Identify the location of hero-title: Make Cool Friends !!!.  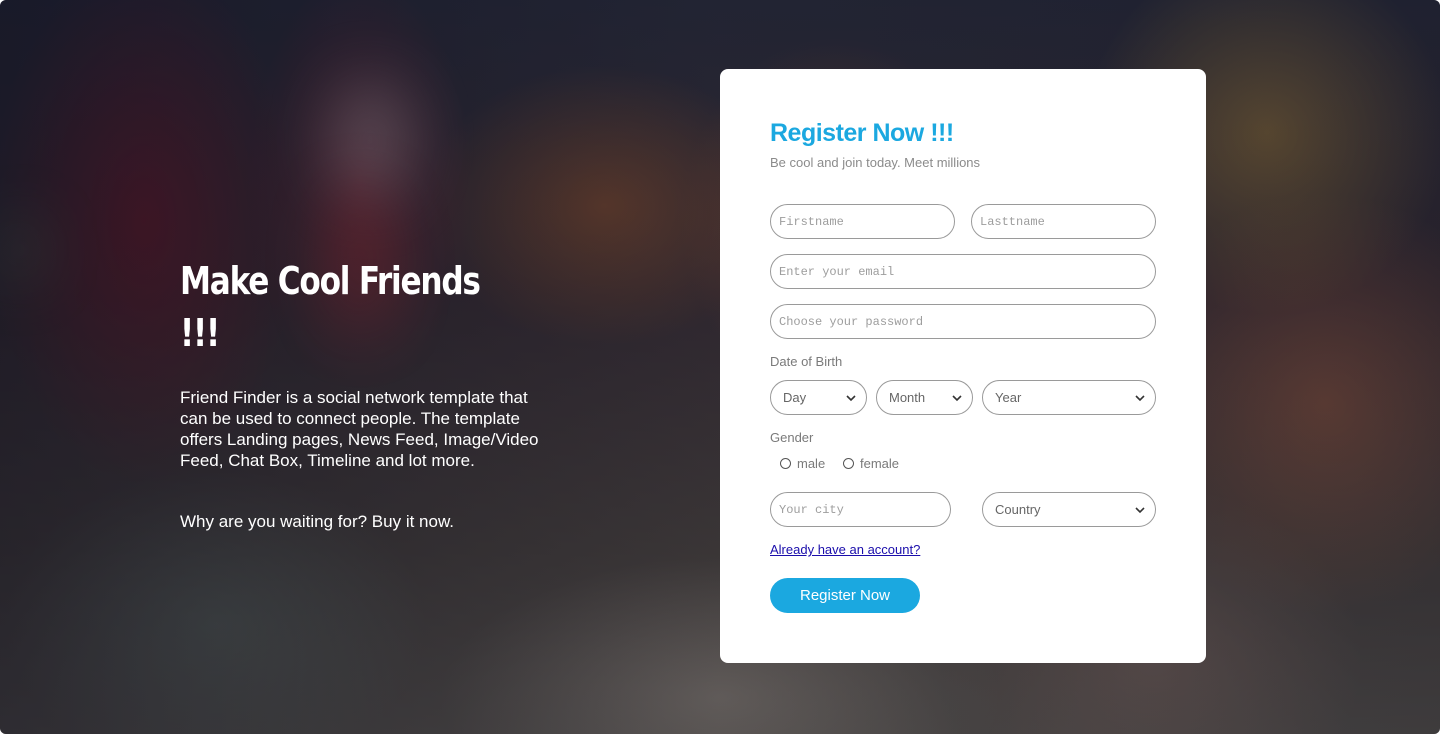
(330, 307).